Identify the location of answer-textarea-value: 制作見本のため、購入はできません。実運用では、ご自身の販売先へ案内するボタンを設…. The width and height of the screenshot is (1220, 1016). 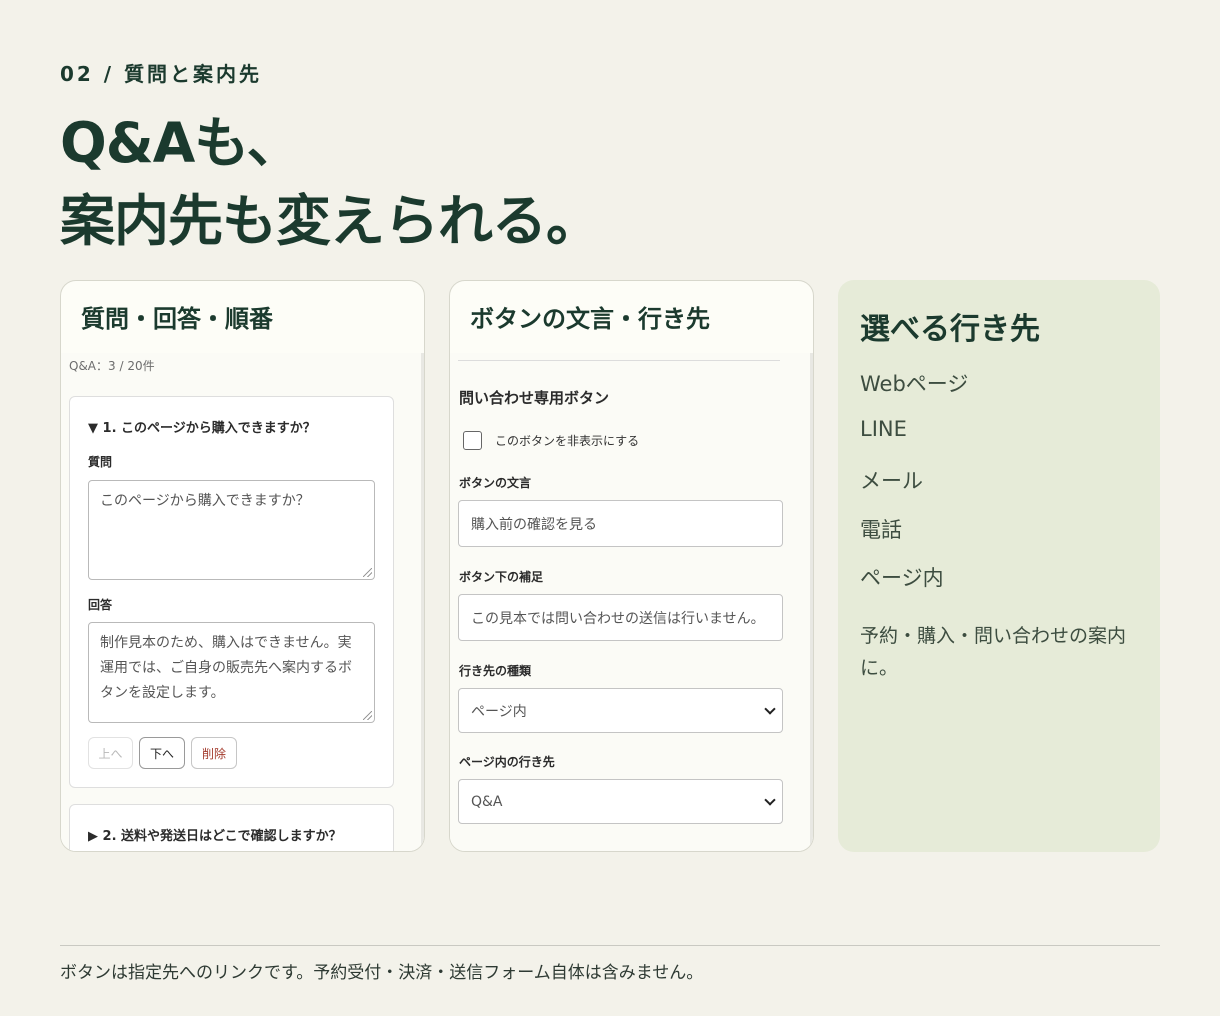
(226, 668).